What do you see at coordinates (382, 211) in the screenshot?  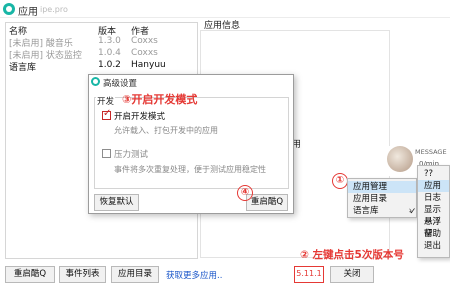 I see `menu-item-language: 语言库 ›` at bounding box center [382, 211].